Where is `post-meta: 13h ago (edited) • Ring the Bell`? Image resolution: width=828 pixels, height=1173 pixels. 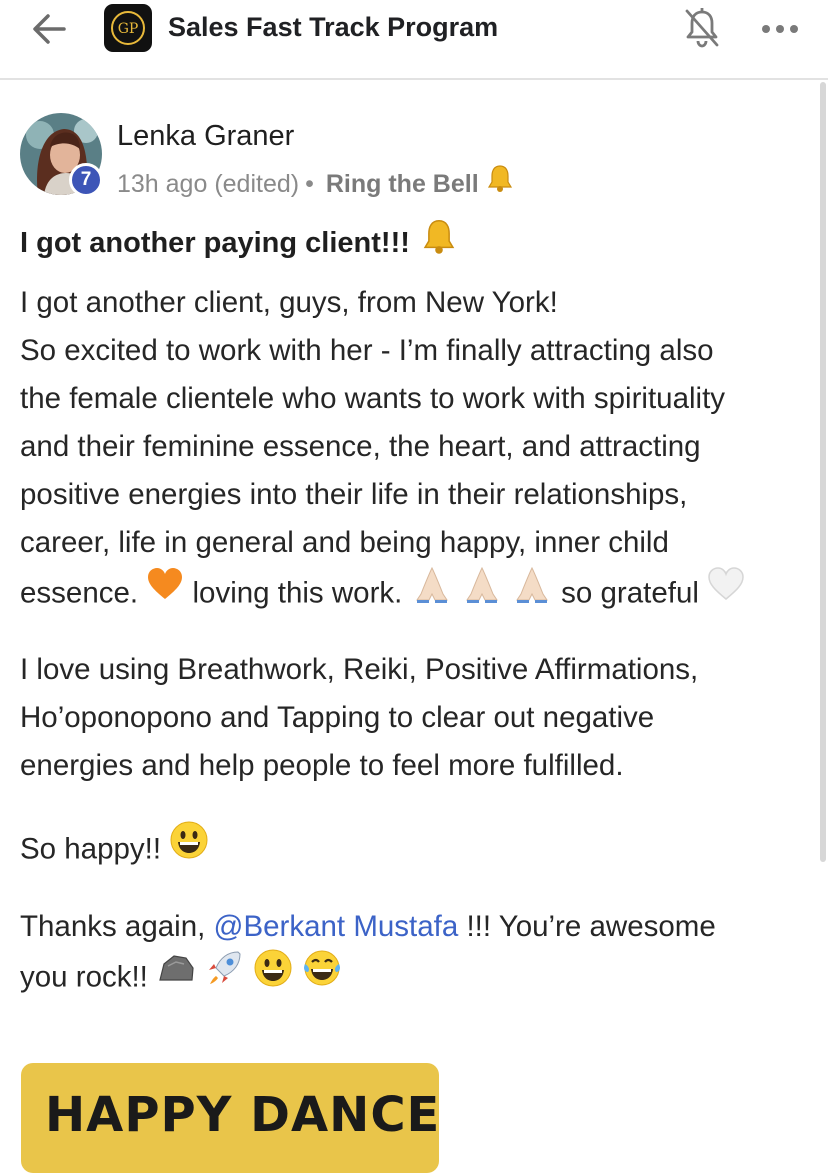
post-meta: 13h ago (edited) • Ring the Bell is located at coordinates (316, 183).